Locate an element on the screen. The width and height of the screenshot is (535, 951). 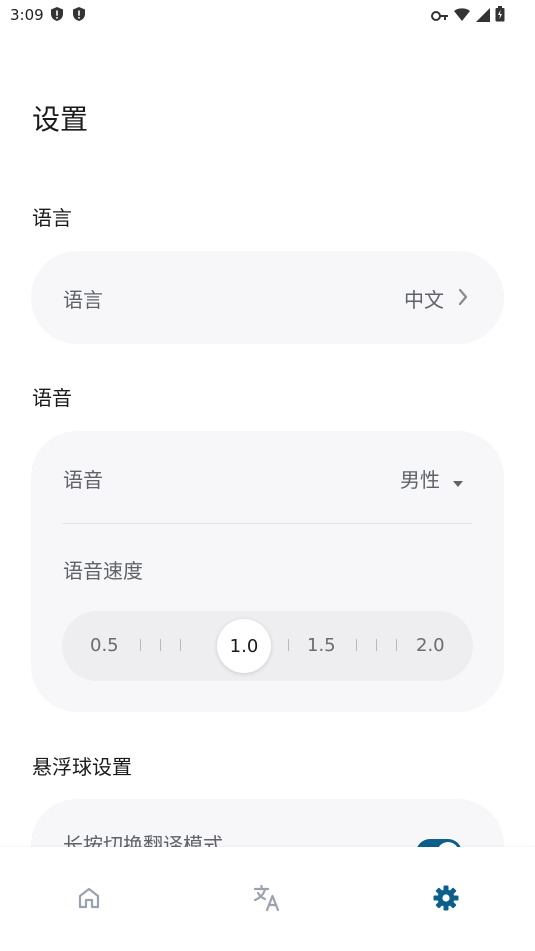
chevron-right-icon is located at coordinates (463, 299).